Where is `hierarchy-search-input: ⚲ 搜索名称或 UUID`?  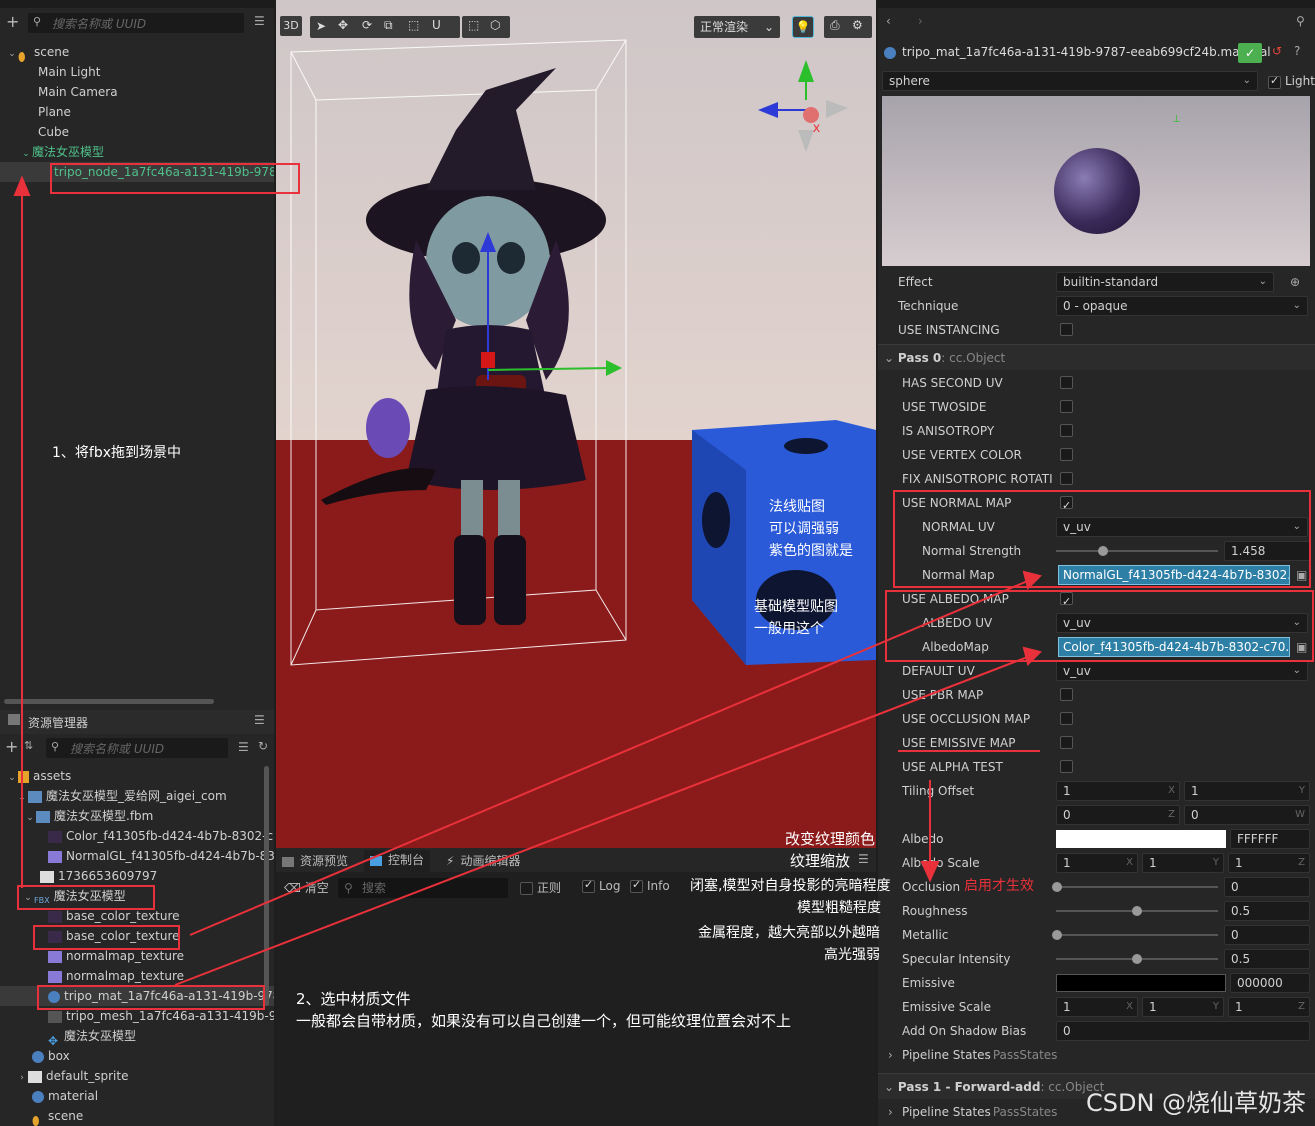
hierarchy-search-input: ⚲ 搜索名称或 UUID is located at coordinates (136, 23).